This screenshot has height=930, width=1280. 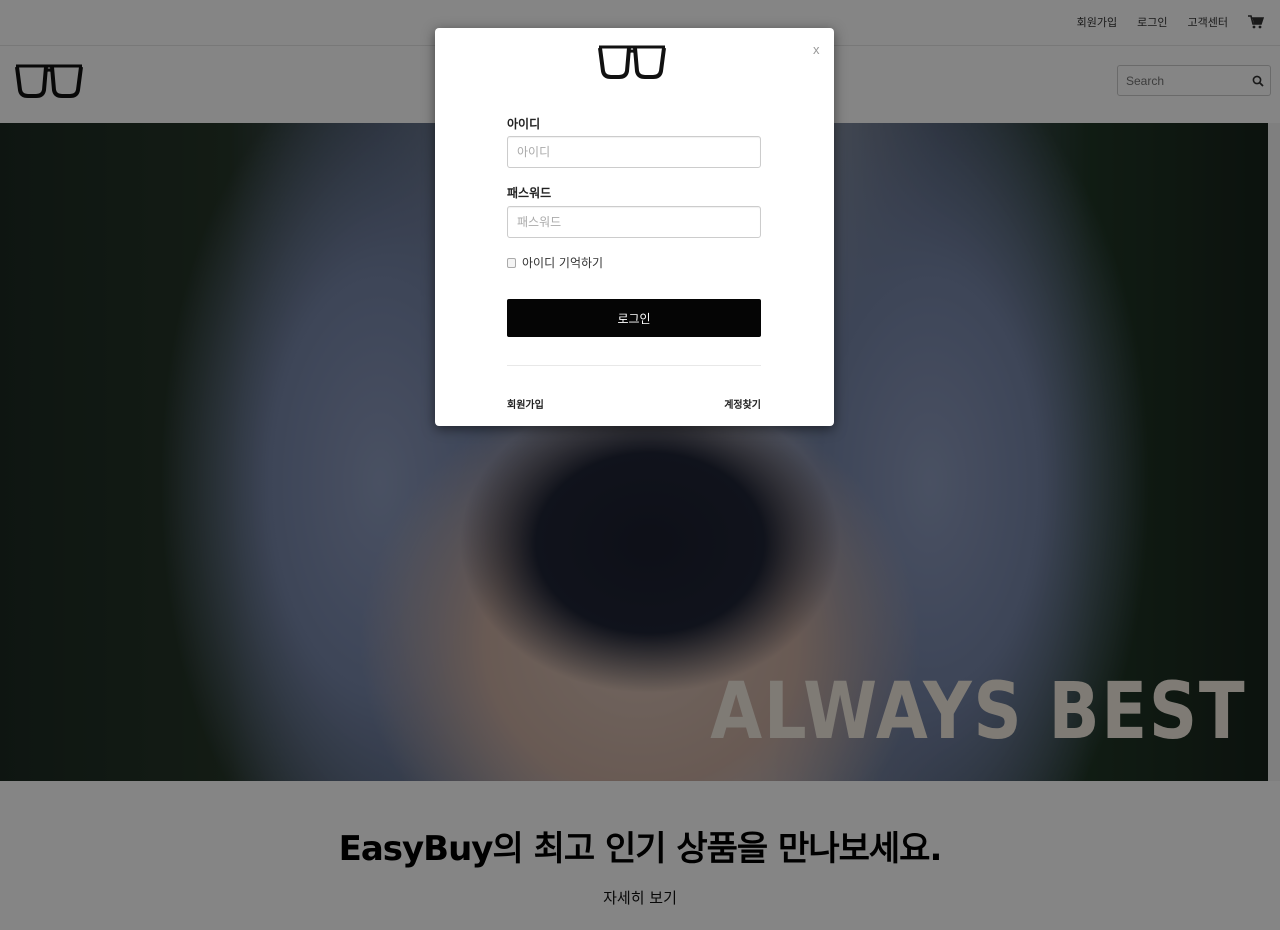 I want to click on password-label: 패스워드, so click(x=529, y=193).